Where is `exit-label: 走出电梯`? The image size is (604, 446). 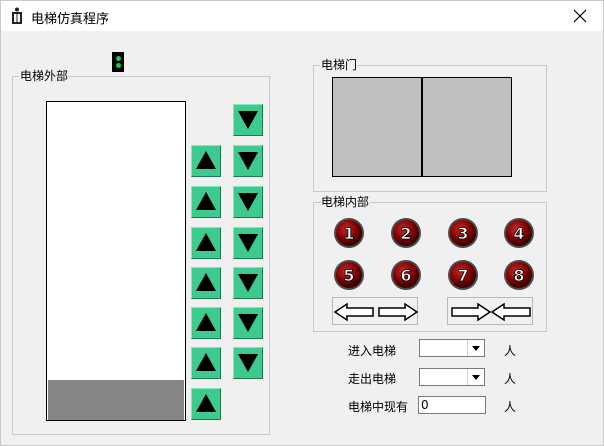 exit-label: 走出电梯 is located at coordinates (372, 379).